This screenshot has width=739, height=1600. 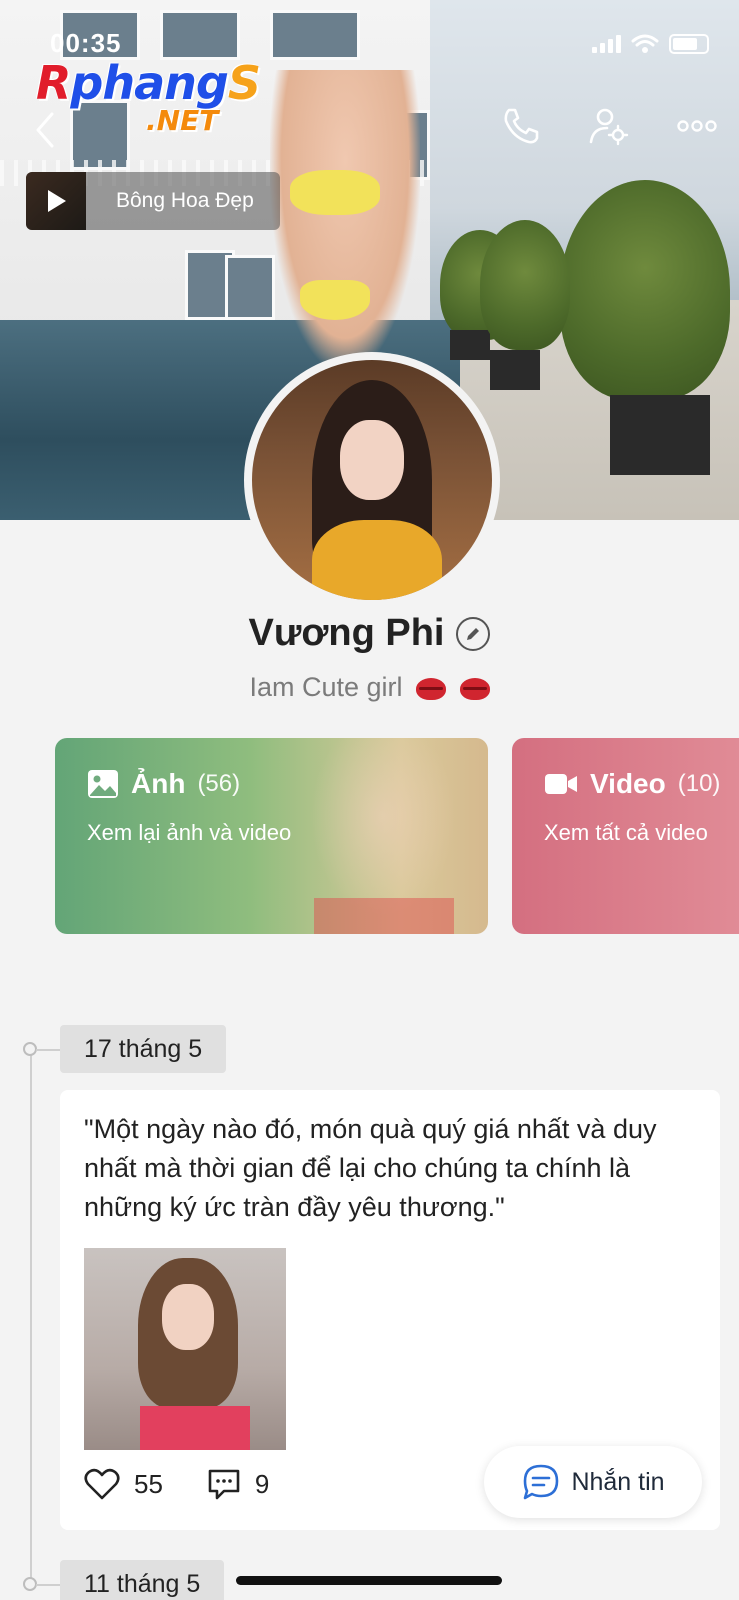 What do you see at coordinates (697, 126) in the screenshot?
I see `more-icon` at bounding box center [697, 126].